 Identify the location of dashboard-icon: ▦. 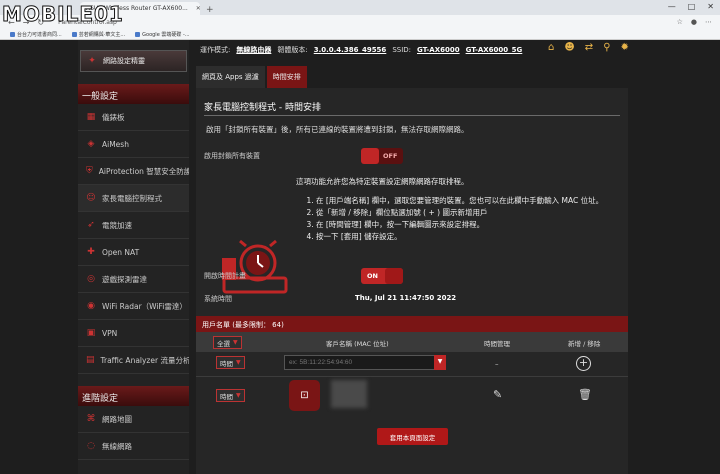
(91, 117).